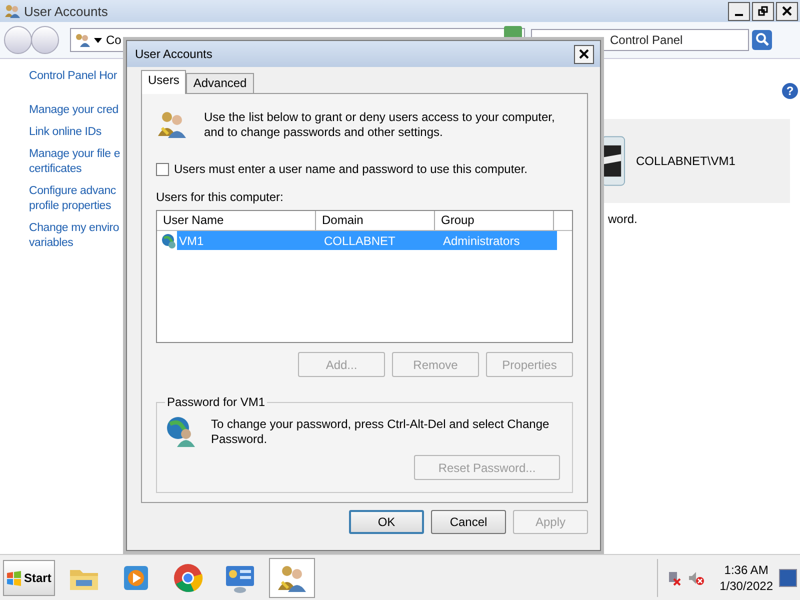  I want to click on dialog-action-button: Cancel, so click(468, 522).